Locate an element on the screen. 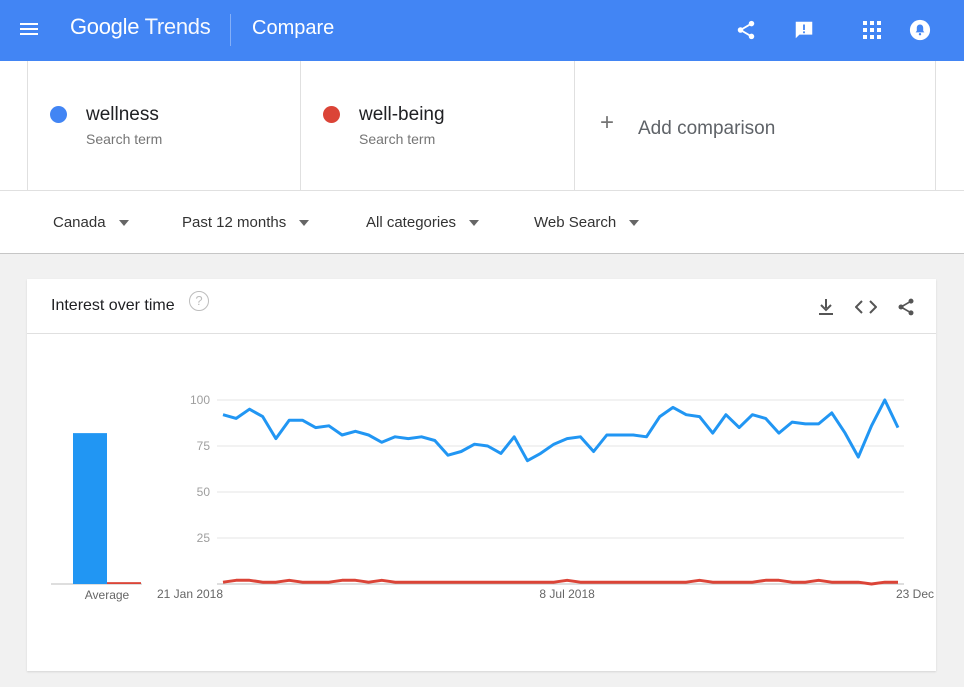 The width and height of the screenshot is (964, 687). search-type-dropdown: Web Search is located at coordinates (587, 222).